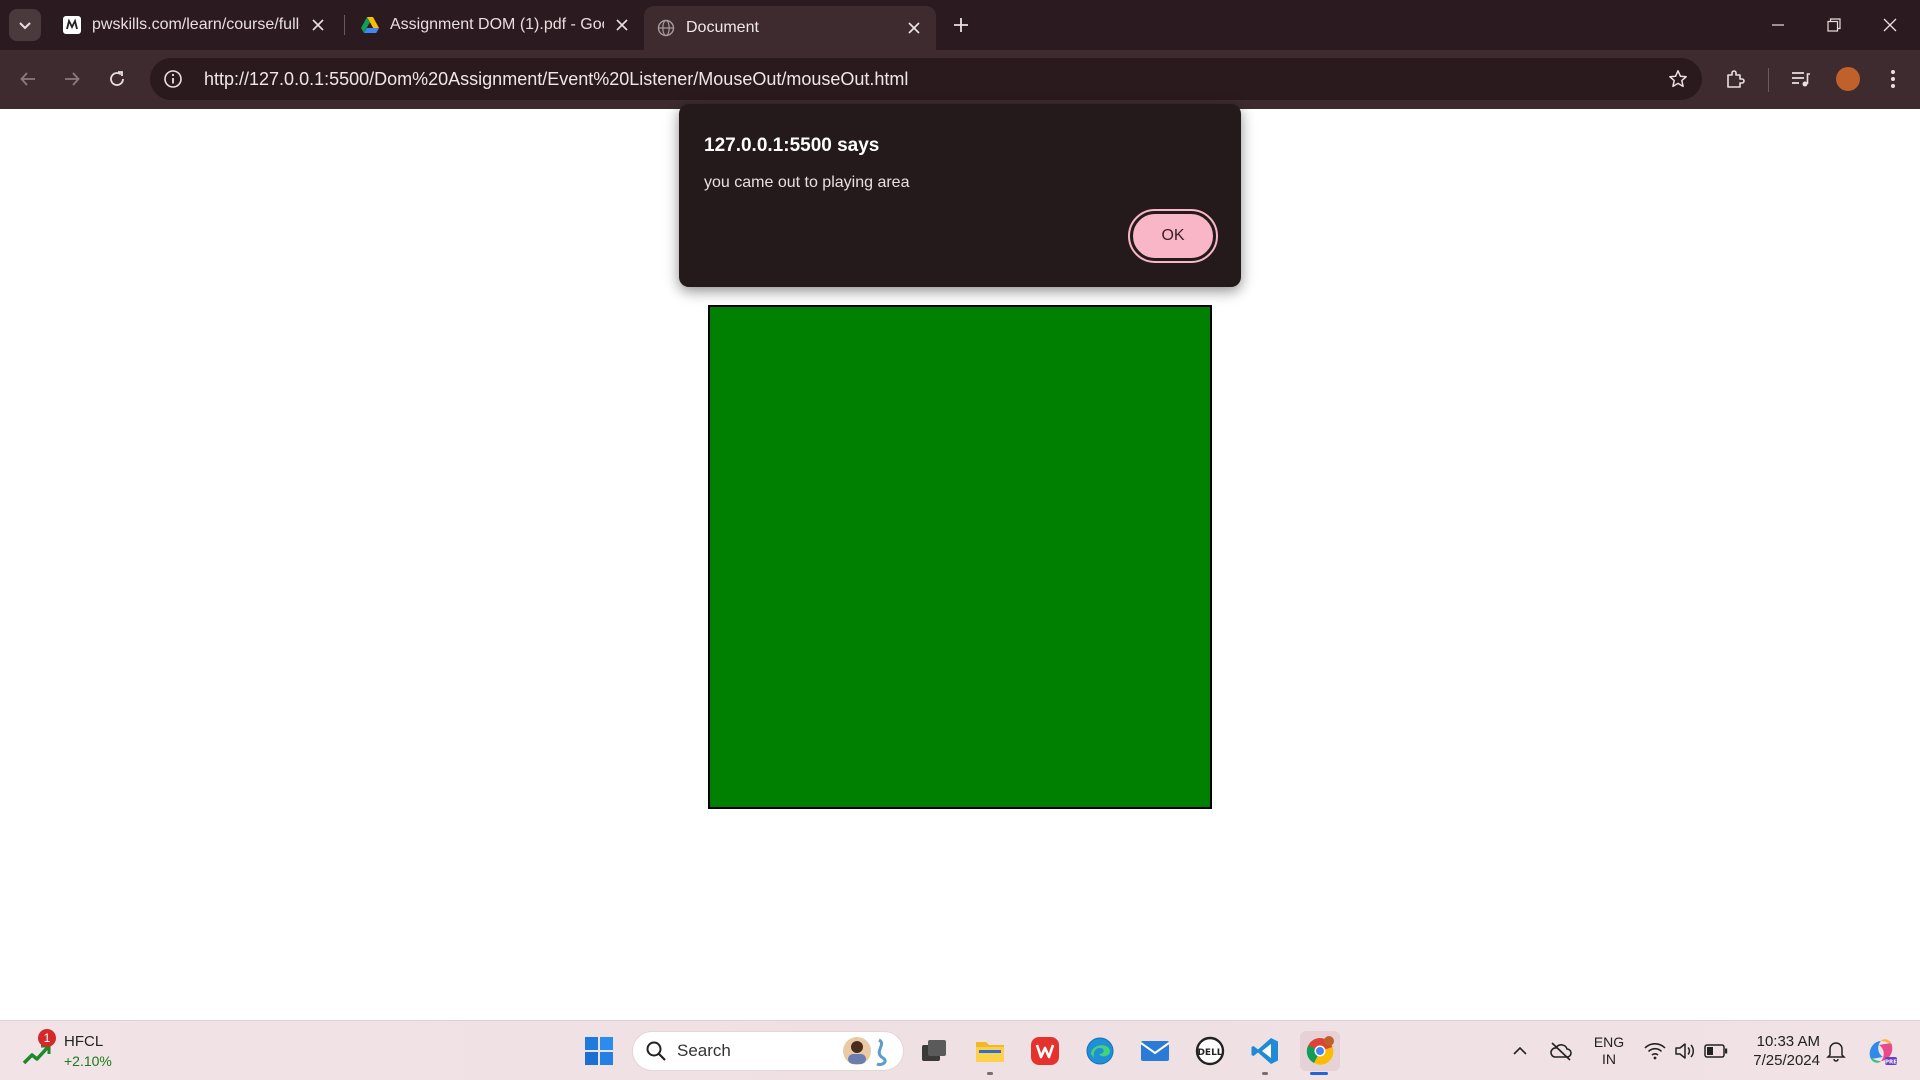 The image size is (1920, 1080). I want to click on restore-button, so click(1834, 25).